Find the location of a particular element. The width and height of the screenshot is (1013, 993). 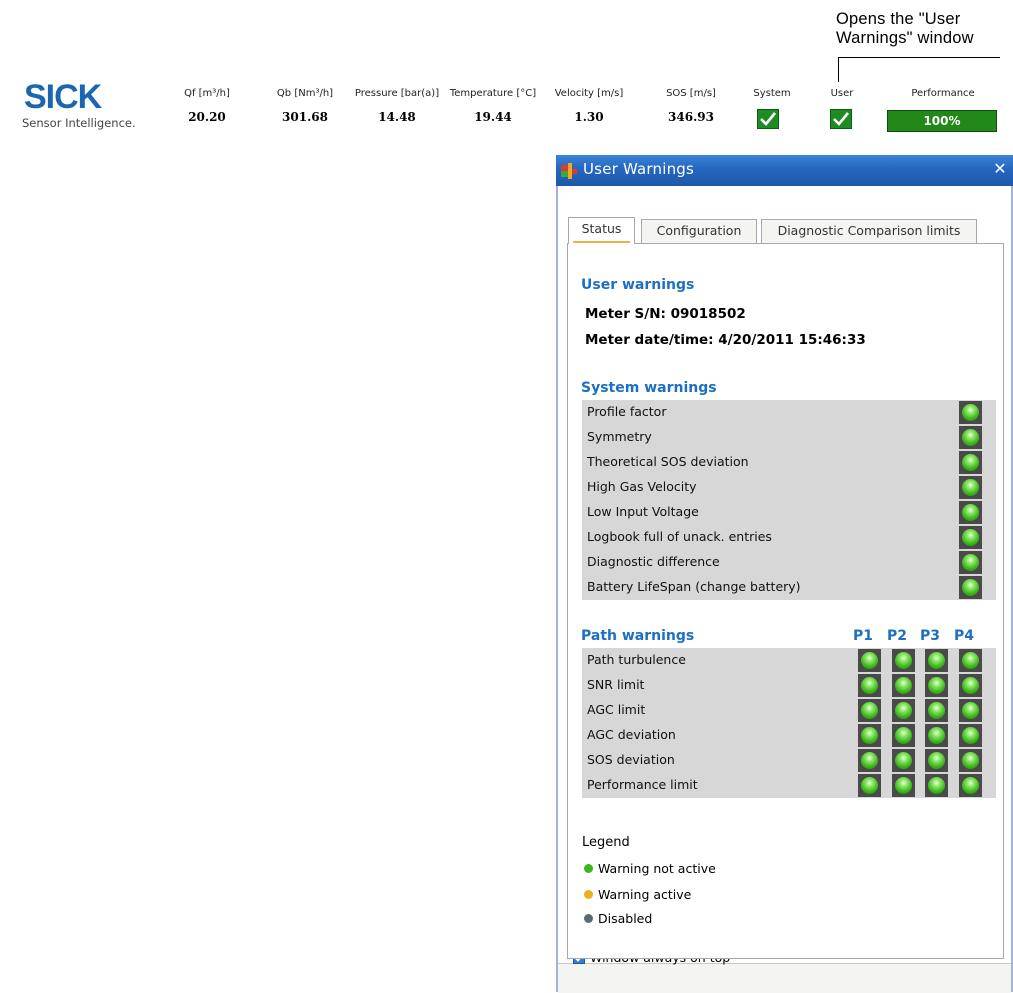

meter-date-time: Meter date/time: 4/20/2011 15:46:33 is located at coordinates (725, 340).